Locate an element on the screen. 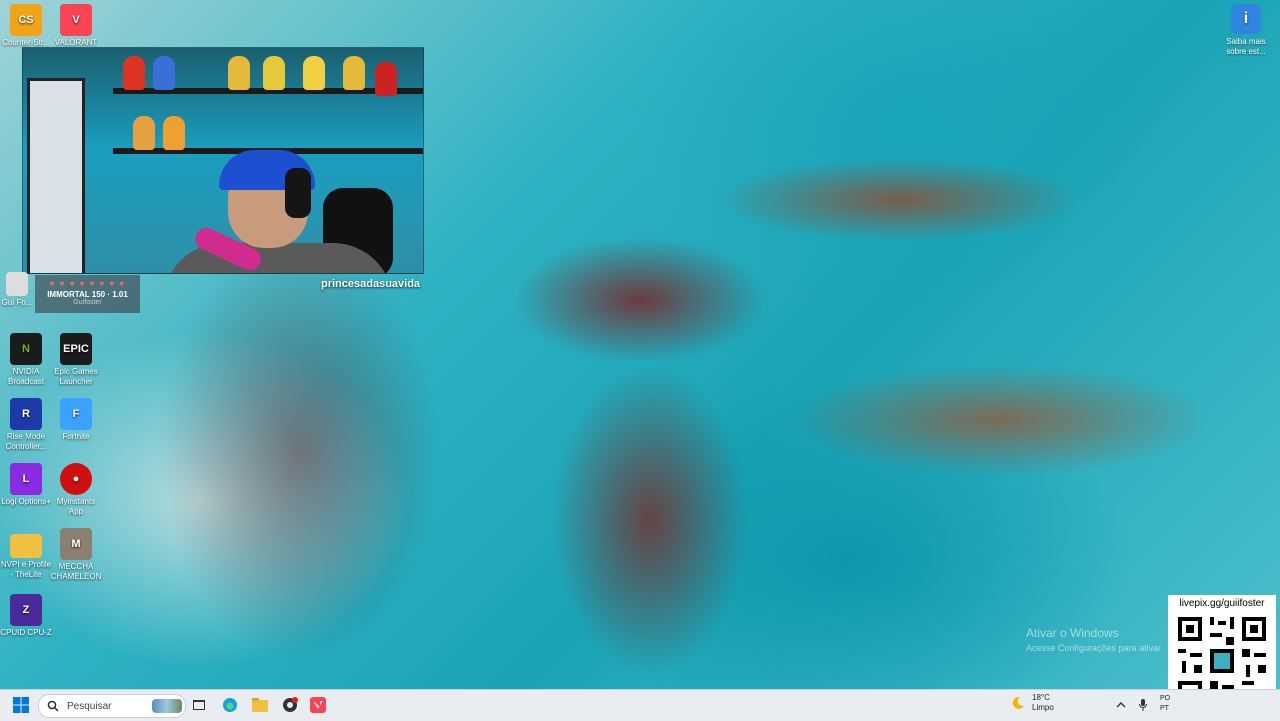 The image size is (1280, 721). moon-icon is located at coordinates (1018, 702).